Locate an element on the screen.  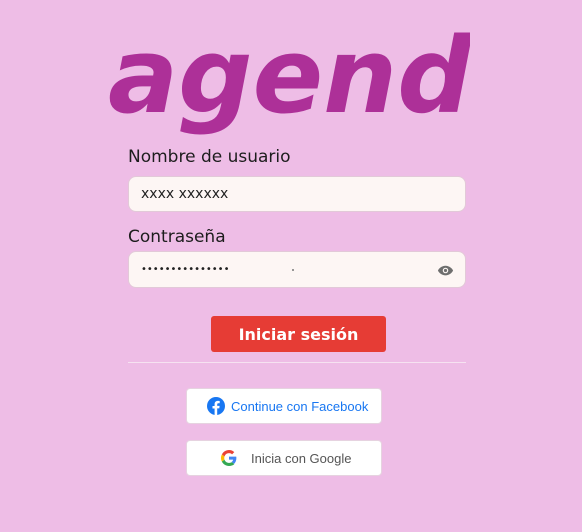
password-label: Contraseña is located at coordinates (177, 237).